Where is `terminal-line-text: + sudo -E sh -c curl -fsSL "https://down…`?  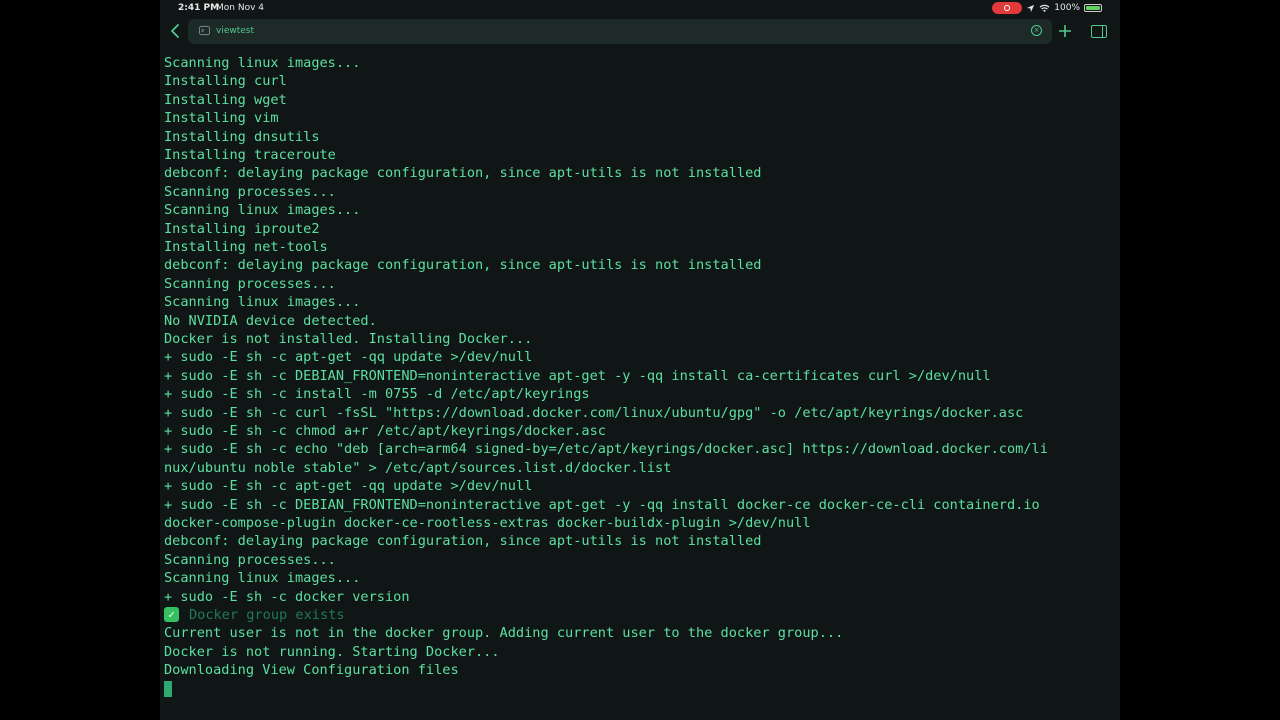
terminal-line-text: + sudo -E sh -c curl -fsSL "https://down… is located at coordinates (594, 412).